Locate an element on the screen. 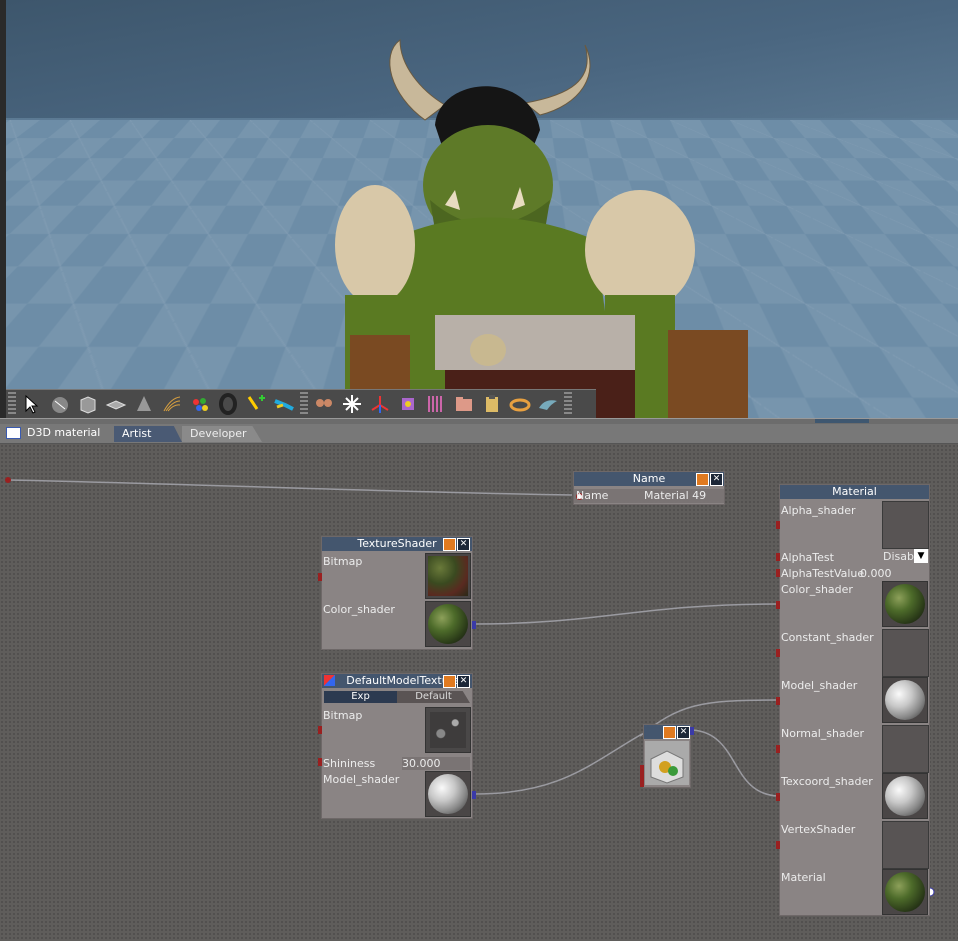  alpha-test-value-value: 0.000 is located at coordinates (876, 573).